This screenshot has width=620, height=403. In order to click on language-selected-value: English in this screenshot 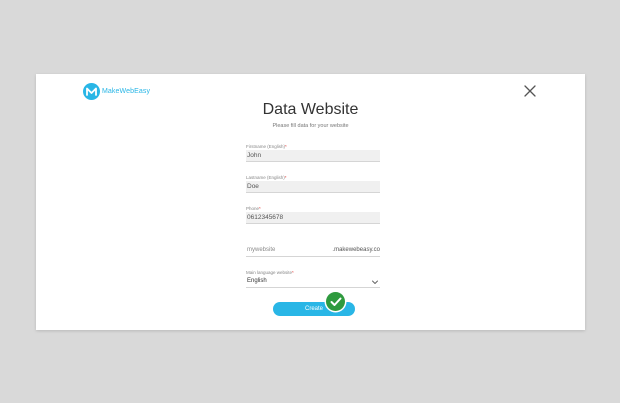, I will do `click(257, 281)`.